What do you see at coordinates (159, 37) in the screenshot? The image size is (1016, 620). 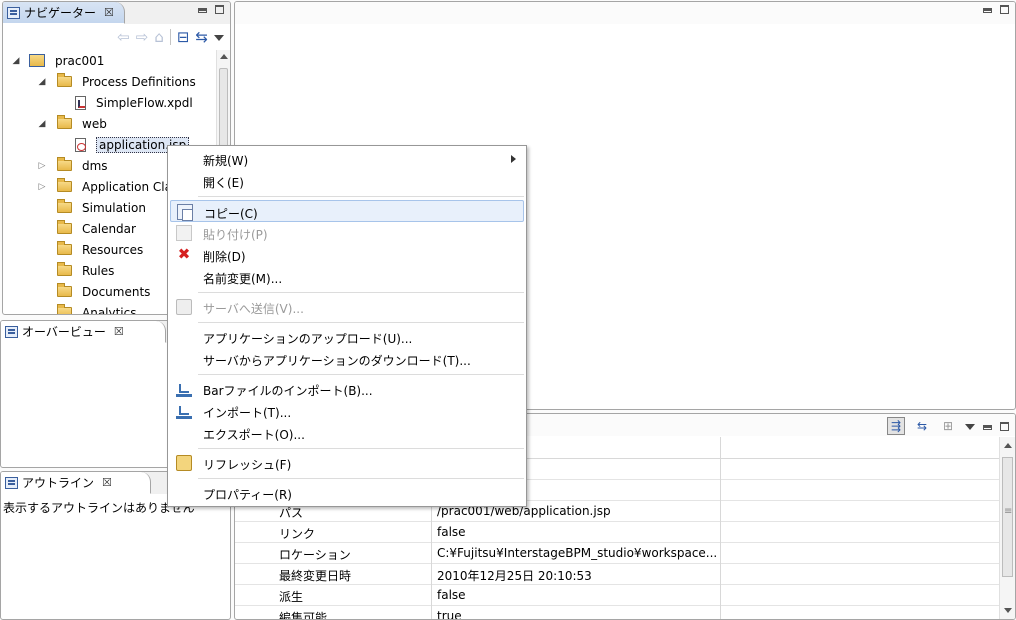 I see `home-icon: ⌂` at bounding box center [159, 37].